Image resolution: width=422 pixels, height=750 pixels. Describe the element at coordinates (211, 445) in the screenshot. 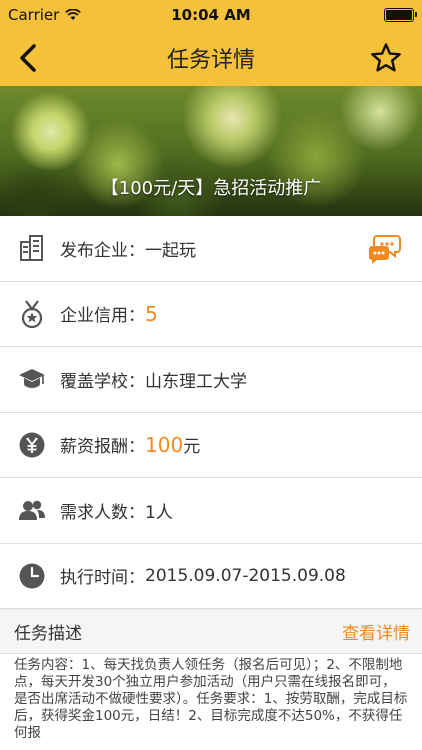

I see `salary-row: 薪资报酬： 100 元` at that location.